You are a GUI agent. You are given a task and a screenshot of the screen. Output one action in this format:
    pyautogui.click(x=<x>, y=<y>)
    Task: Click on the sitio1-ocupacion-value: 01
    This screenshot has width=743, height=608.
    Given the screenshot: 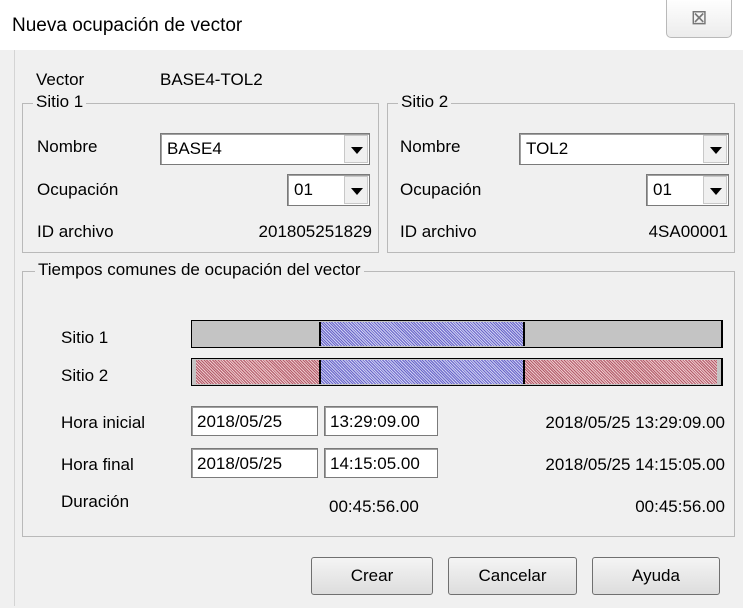 What is the action you would take?
    pyautogui.click(x=303, y=189)
    